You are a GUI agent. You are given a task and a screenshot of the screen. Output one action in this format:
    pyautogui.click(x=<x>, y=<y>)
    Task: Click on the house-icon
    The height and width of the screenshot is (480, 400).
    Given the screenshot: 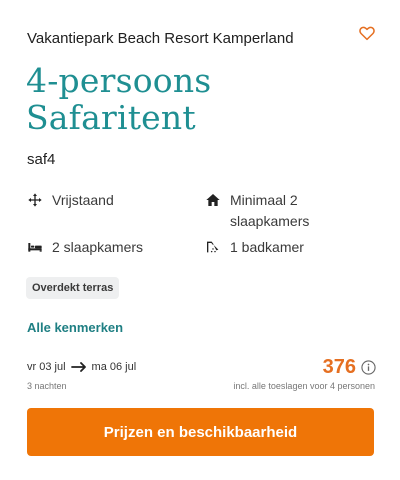 What is the action you would take?
    pyautogui.click(x=213, y=200)
    